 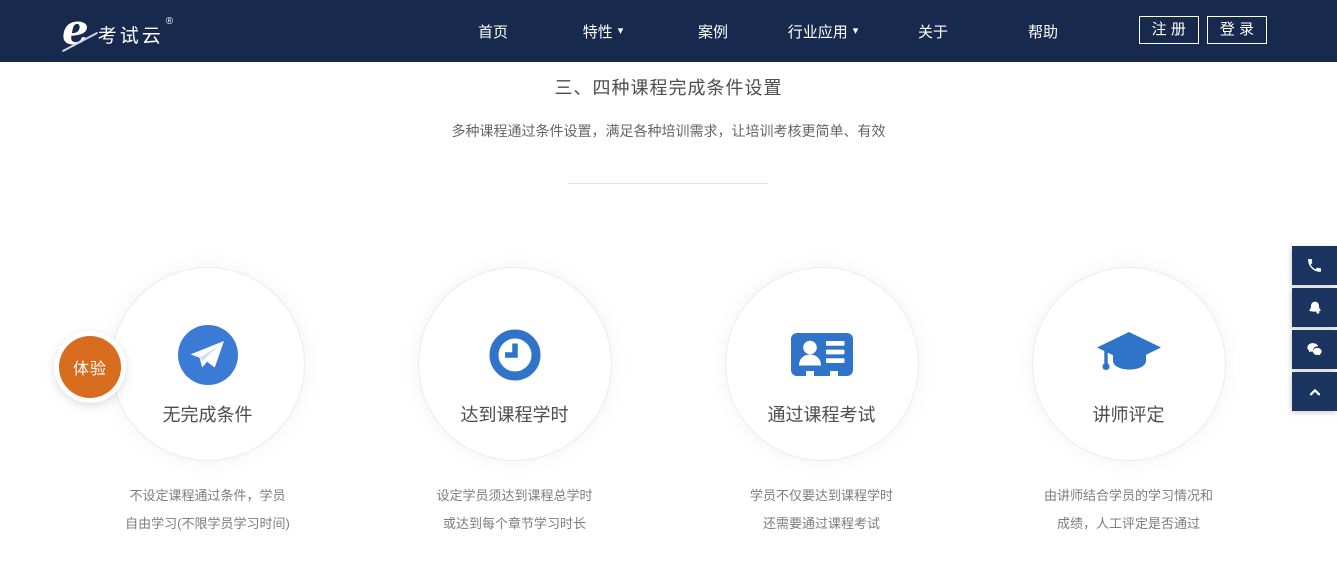 I want to click on nav-item-features: 特性 ▾, so click(x=603, y=31).